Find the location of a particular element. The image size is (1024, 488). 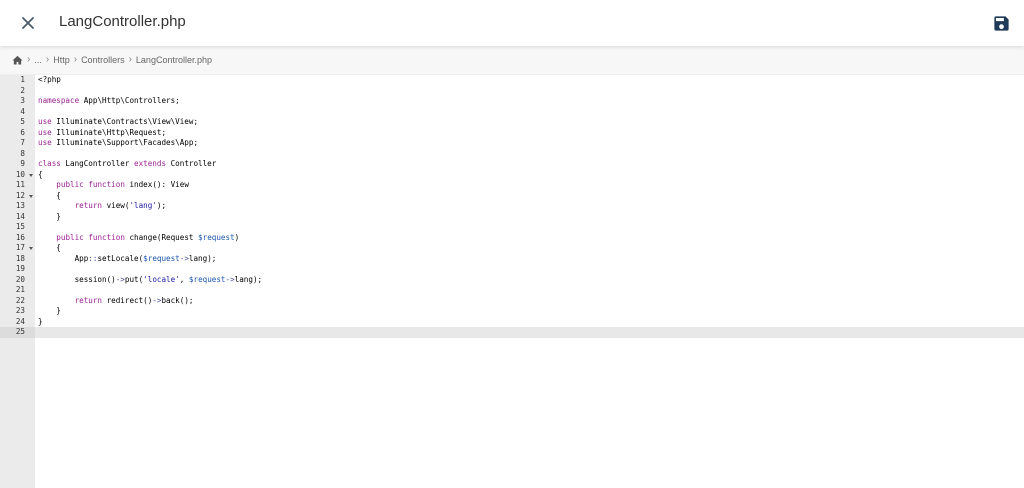

code-line: 13 return view('lang'); is located at coordinates (512, 206).